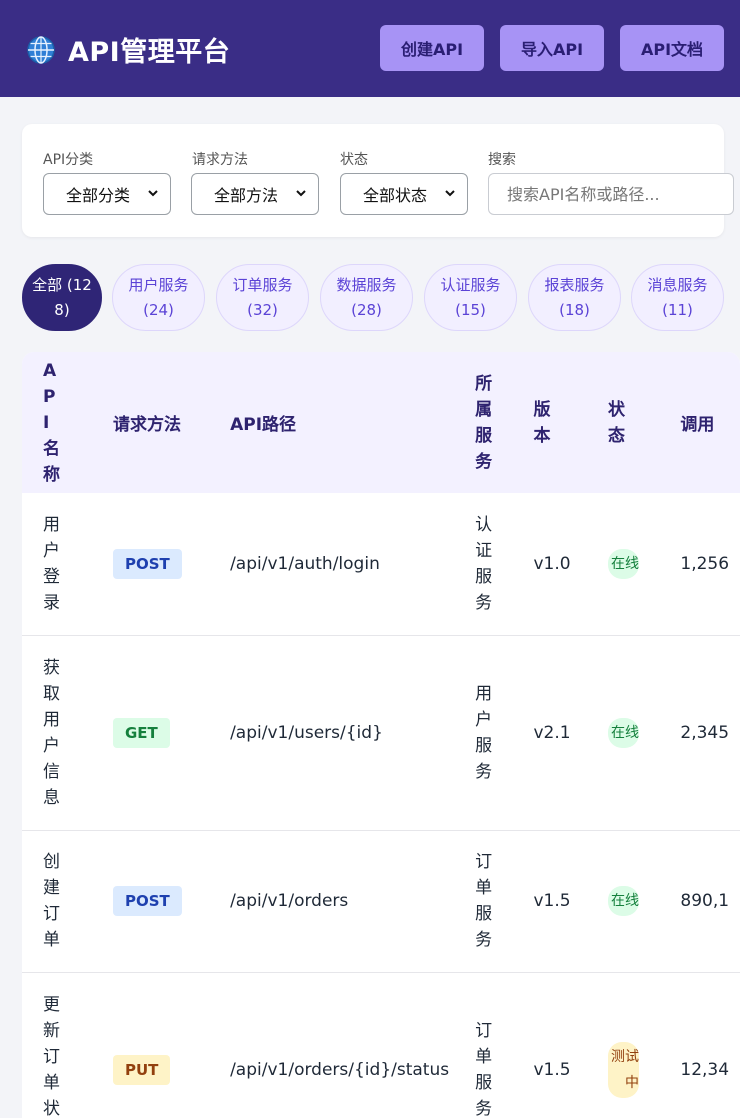 This screenshot has width=740, height=1118. I want to click on call-count: 2,345, so click(705, 732).